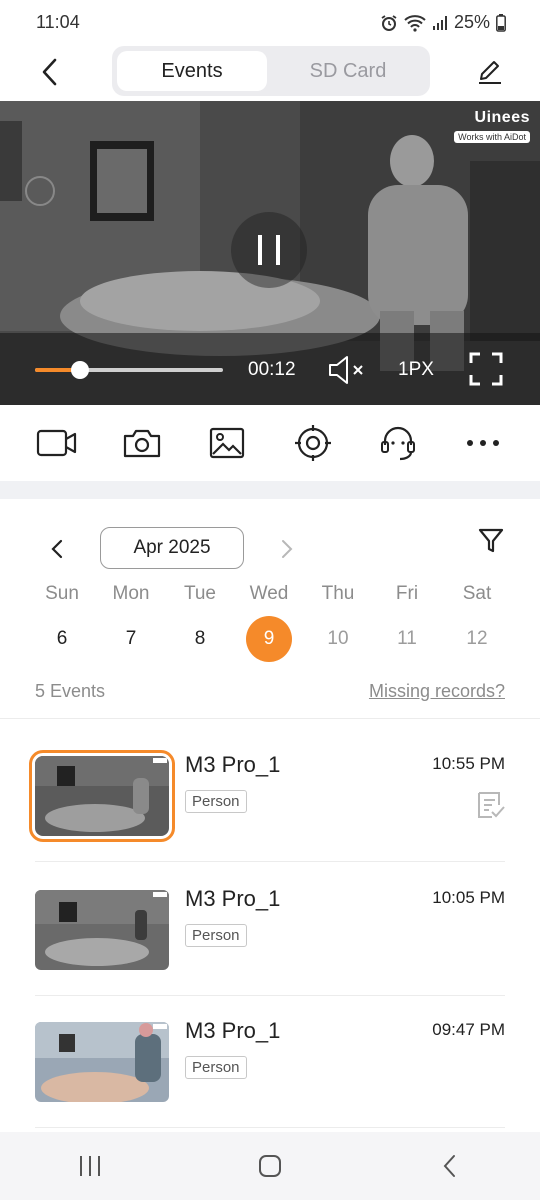 The height and width of the screenshot is (1200, 540). What do you see at coordinates (131, 639) in the screenshot?
I see `day-7: 7` at bounding box center [131, 639].